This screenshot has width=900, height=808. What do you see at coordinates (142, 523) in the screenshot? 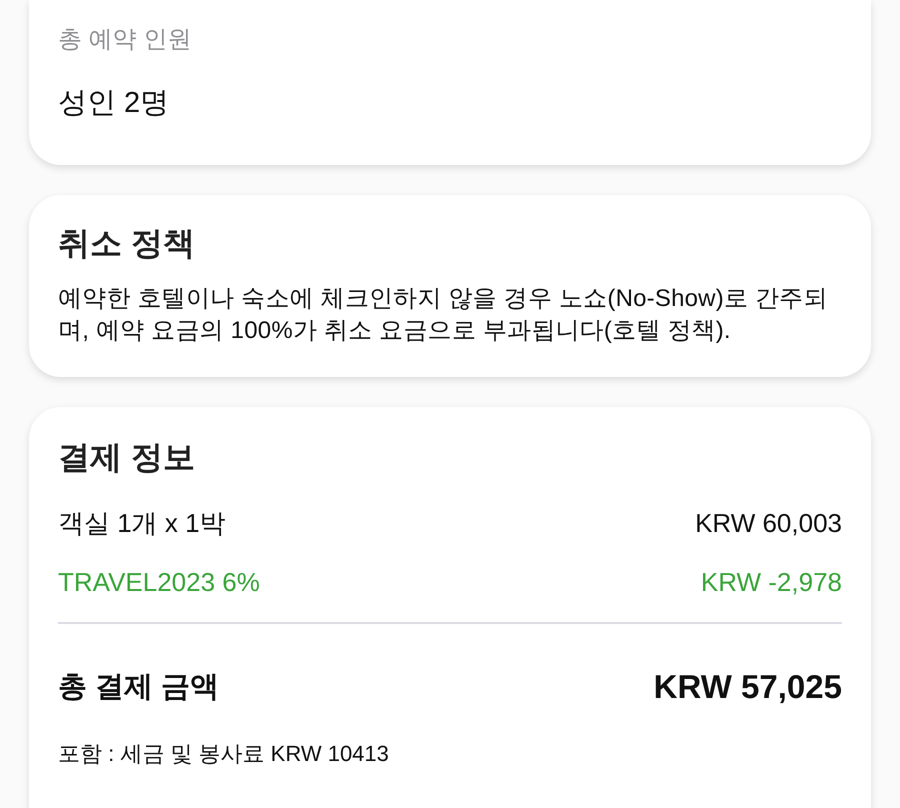
I see `charge-label: 객실 1개 x 1박` at bounding box center [142, 523].